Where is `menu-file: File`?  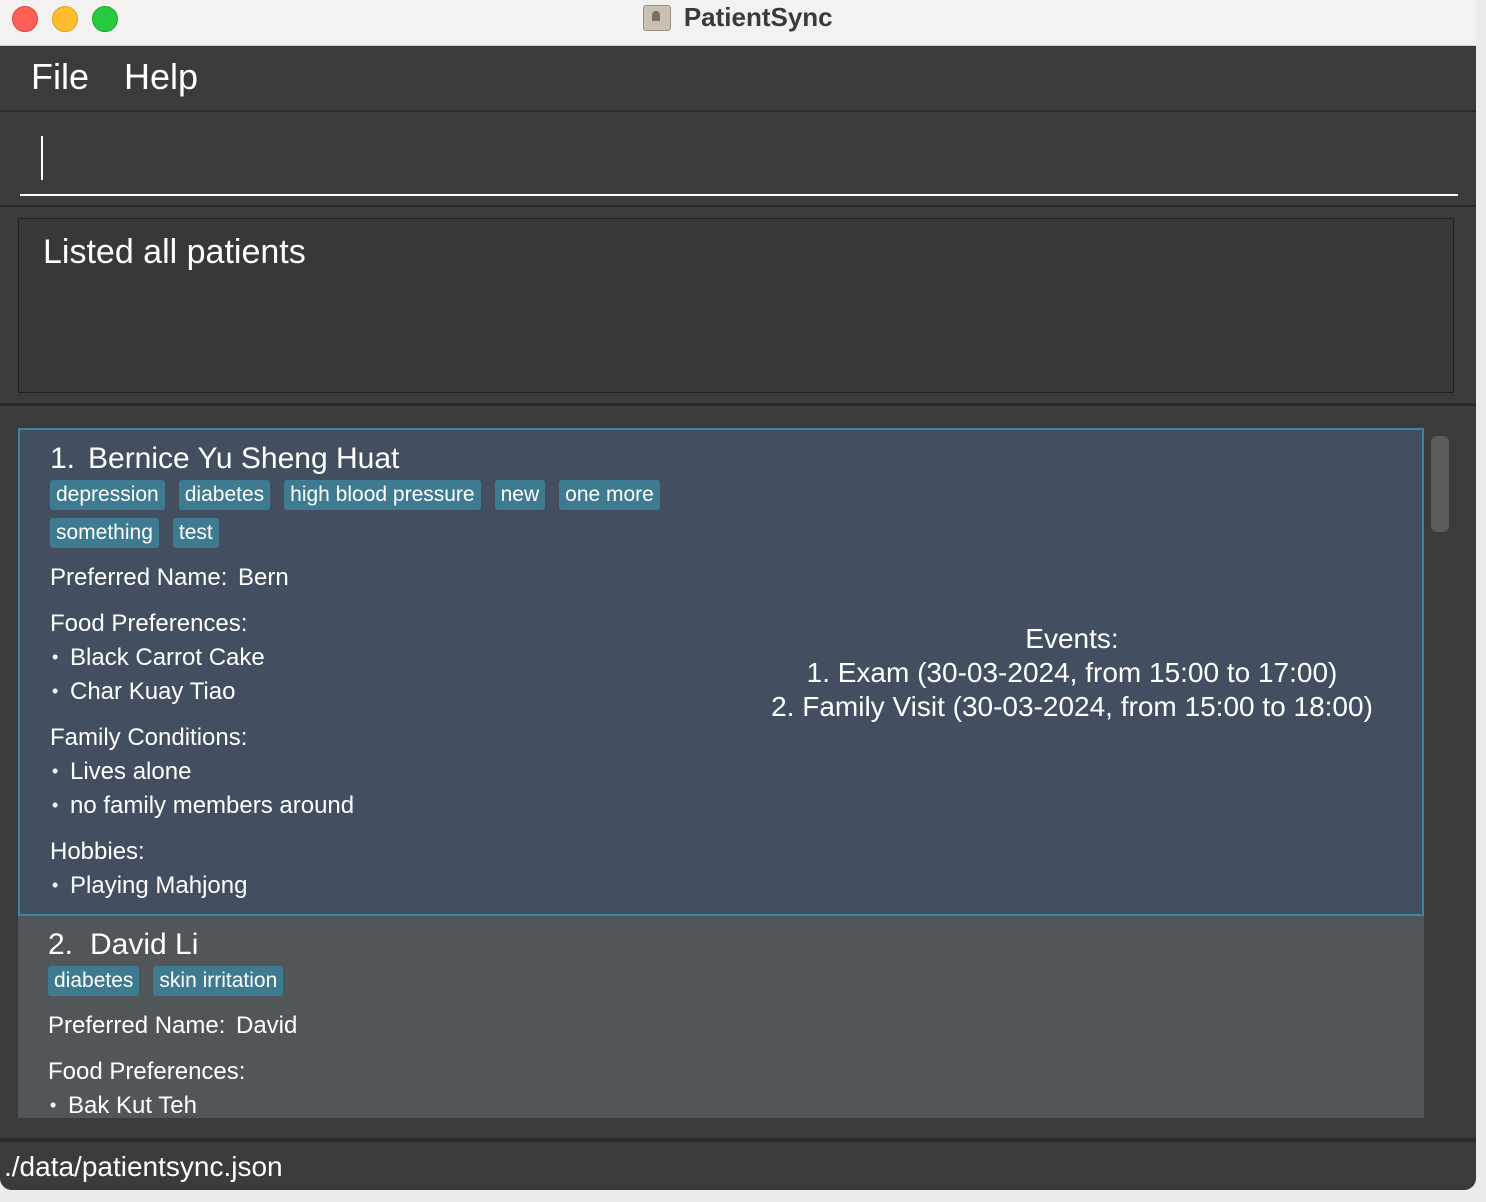
menu-file: File is located at coordinates (60, 77).